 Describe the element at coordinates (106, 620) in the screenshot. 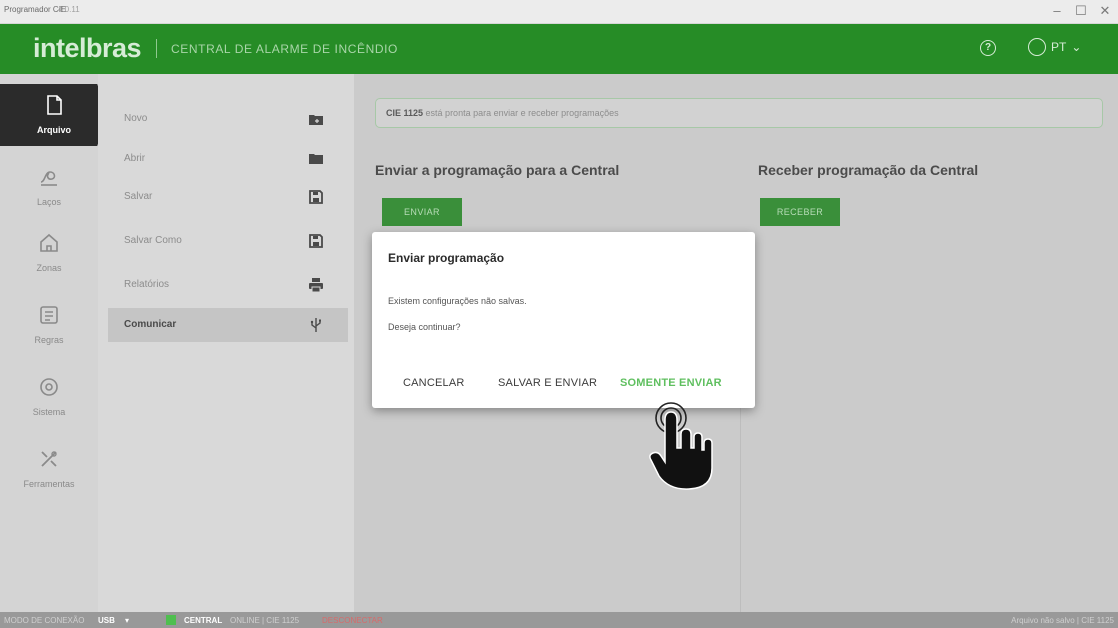

I see `connection-mode-value: USB` at that location.